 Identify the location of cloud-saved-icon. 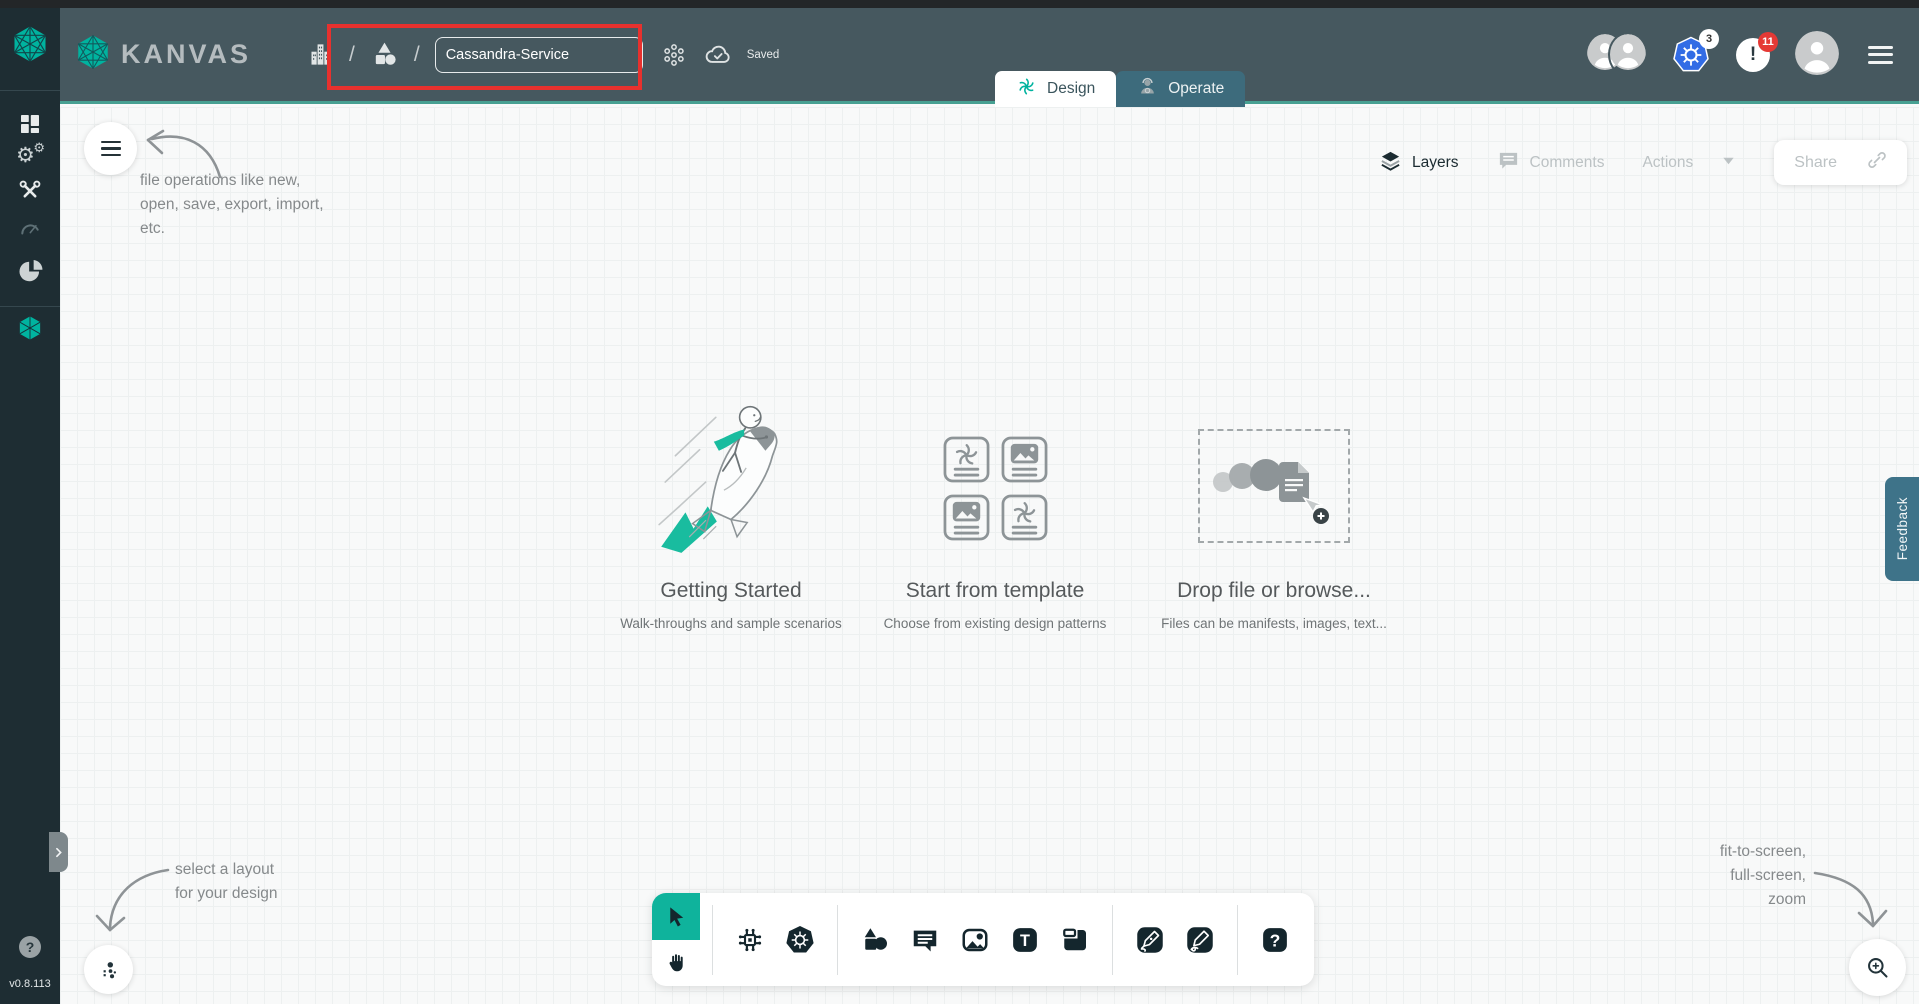
(718, 55).